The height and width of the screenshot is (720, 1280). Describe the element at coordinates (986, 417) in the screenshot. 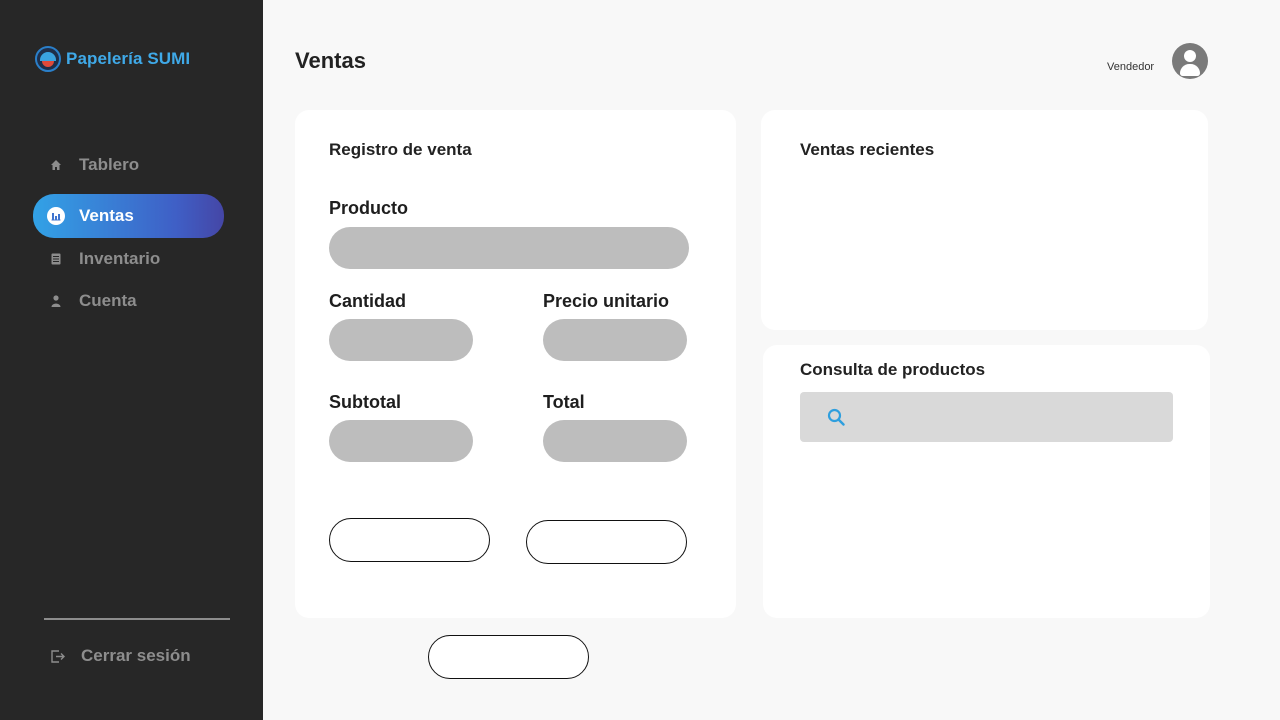

I see `search-input` at that location.